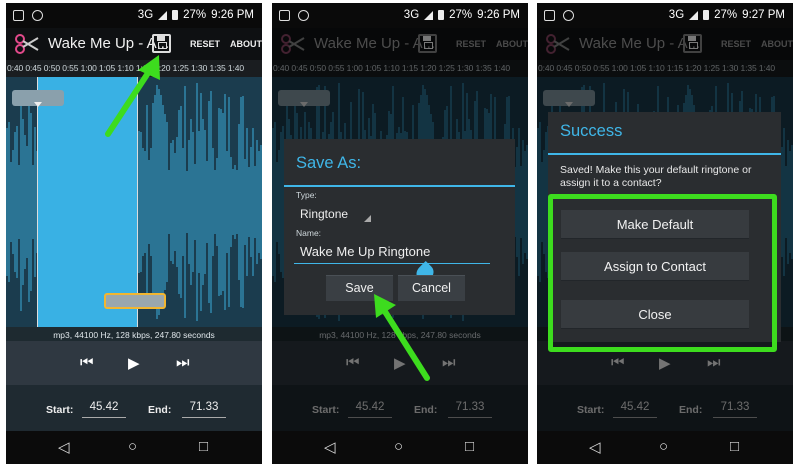 Image resolution: width=800 pixels, height=471 pixels. What do you see at coordinates (665, 15) in the screenshot?
I see `status-bar: 3G 27% 9:27 PM` at bounding box center [665, 15].